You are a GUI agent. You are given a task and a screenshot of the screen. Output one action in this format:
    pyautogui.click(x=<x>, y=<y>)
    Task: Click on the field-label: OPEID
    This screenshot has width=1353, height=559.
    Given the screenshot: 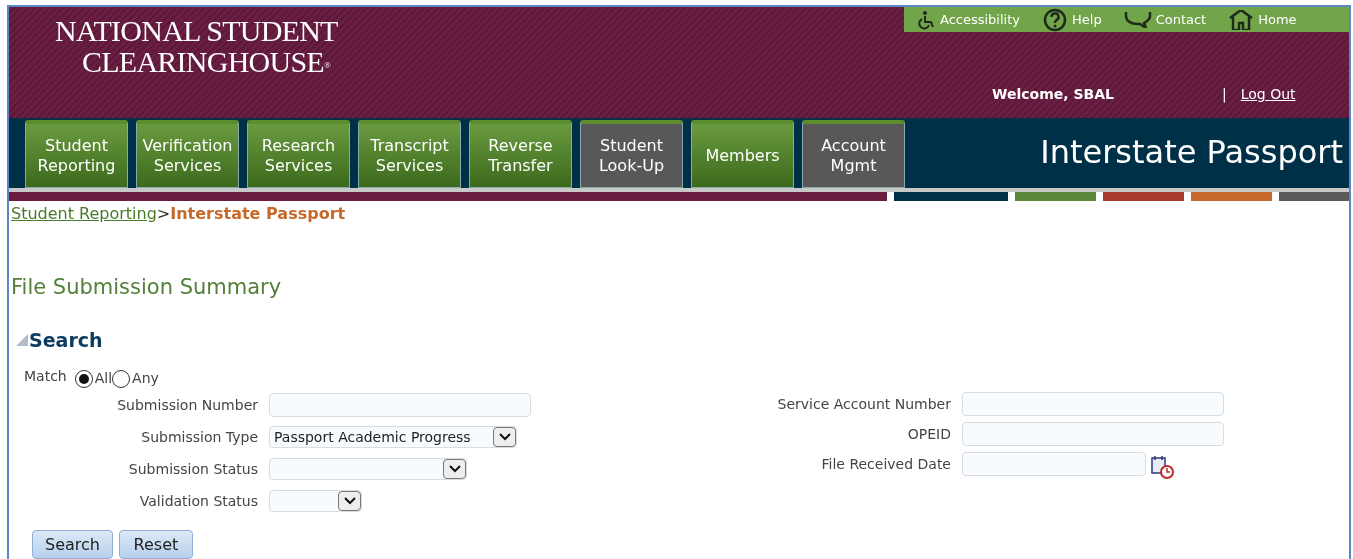 What is the action you would take?
    pyautogui.click(x=929, y=434)
    